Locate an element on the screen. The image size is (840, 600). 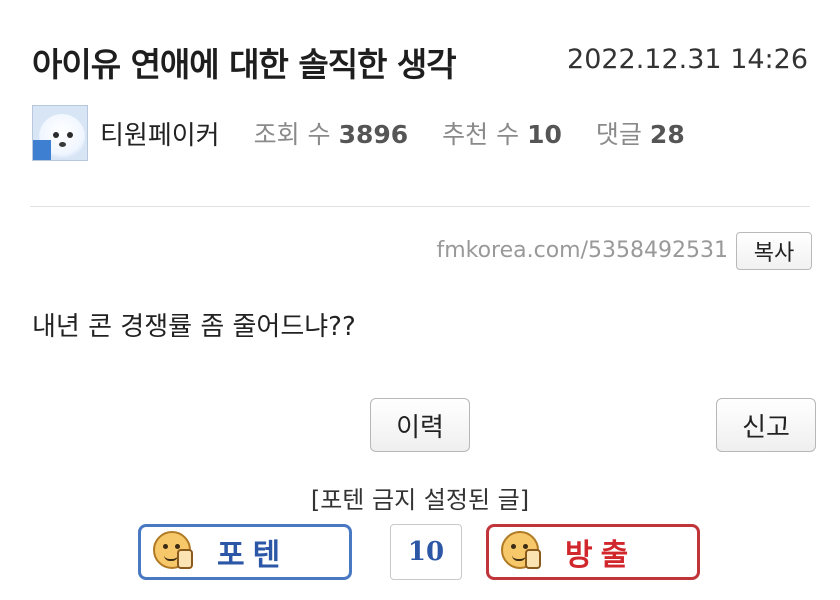
history-button: 이력 is located at coordinates (420, 425).